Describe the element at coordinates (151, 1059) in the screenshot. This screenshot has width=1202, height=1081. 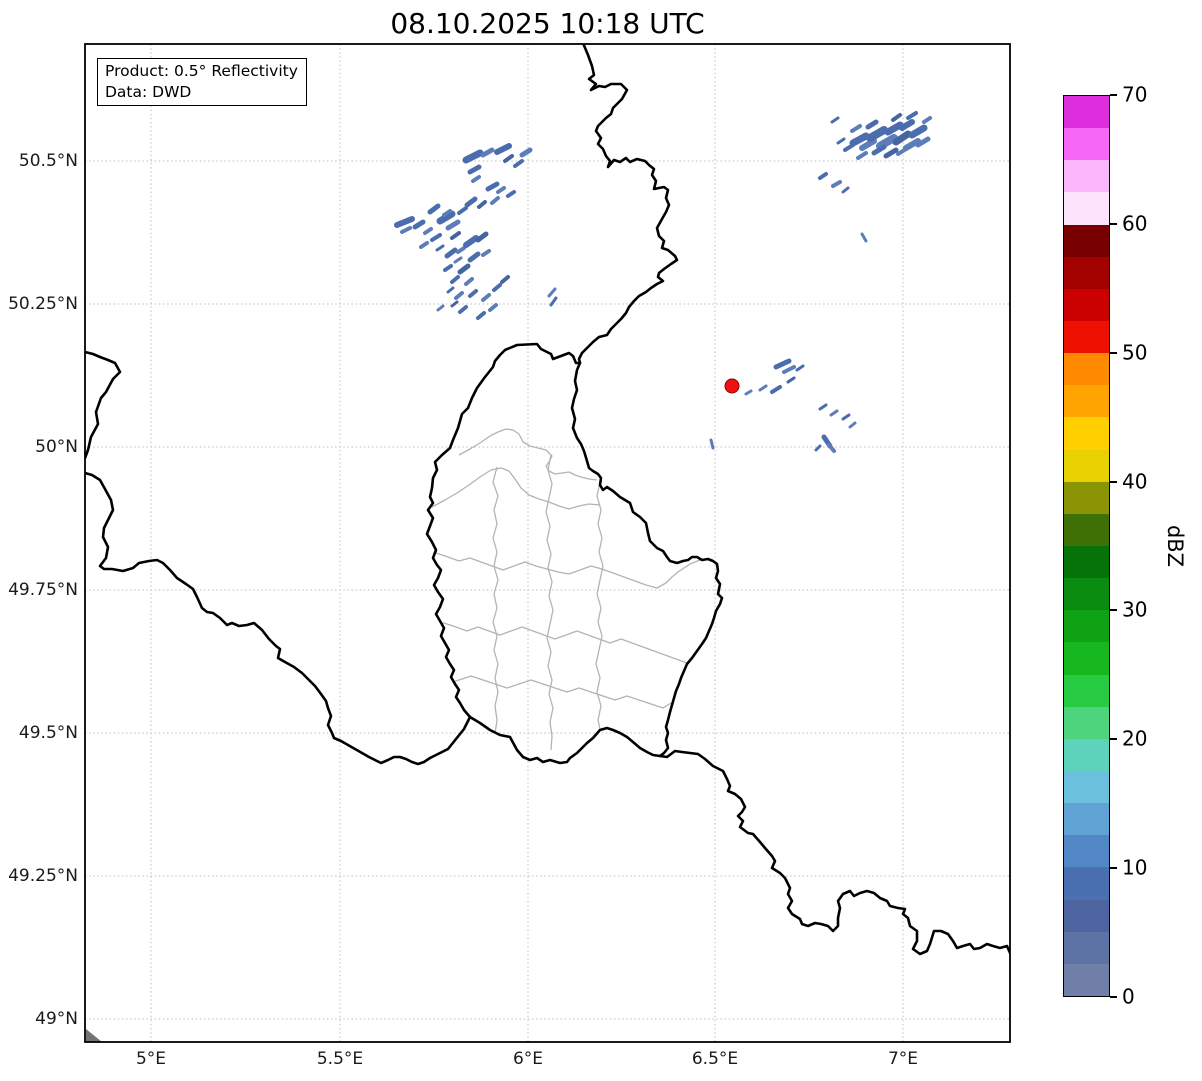
I see `x-tick-label: 5°E` at that location.